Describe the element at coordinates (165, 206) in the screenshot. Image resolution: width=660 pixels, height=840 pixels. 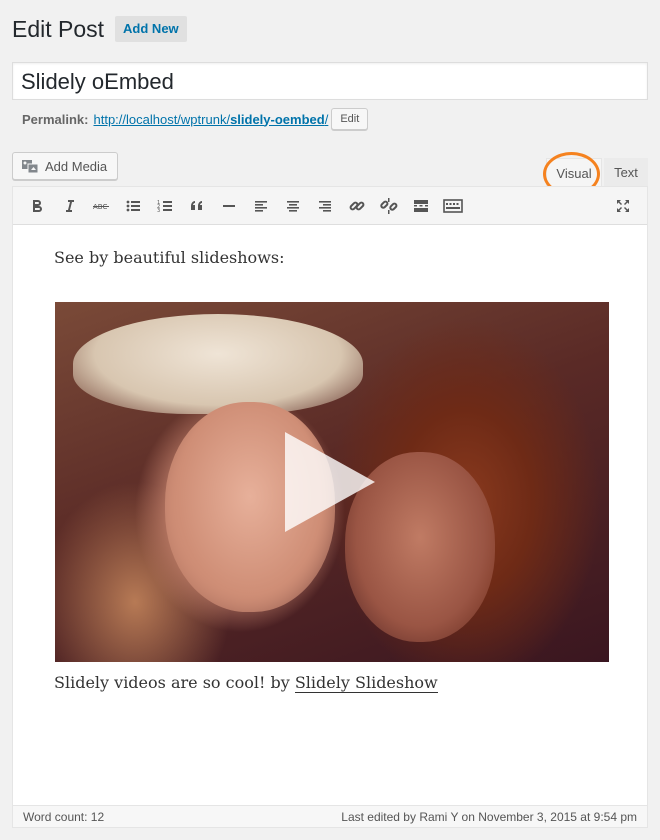
I see `numbered-list-icon: 123` at that location.